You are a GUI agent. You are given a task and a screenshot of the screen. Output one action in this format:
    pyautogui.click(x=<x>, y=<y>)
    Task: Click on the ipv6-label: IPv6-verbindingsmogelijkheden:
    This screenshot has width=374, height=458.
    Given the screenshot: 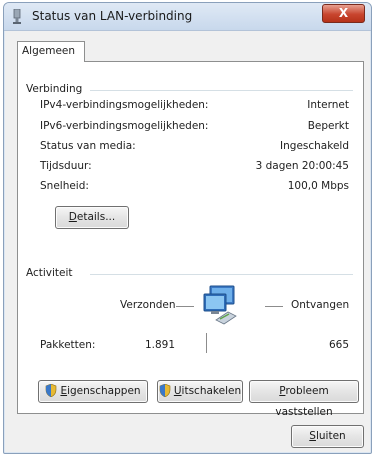 What is the action you would take?
    pyautogui.click(x=124, y=126)
    